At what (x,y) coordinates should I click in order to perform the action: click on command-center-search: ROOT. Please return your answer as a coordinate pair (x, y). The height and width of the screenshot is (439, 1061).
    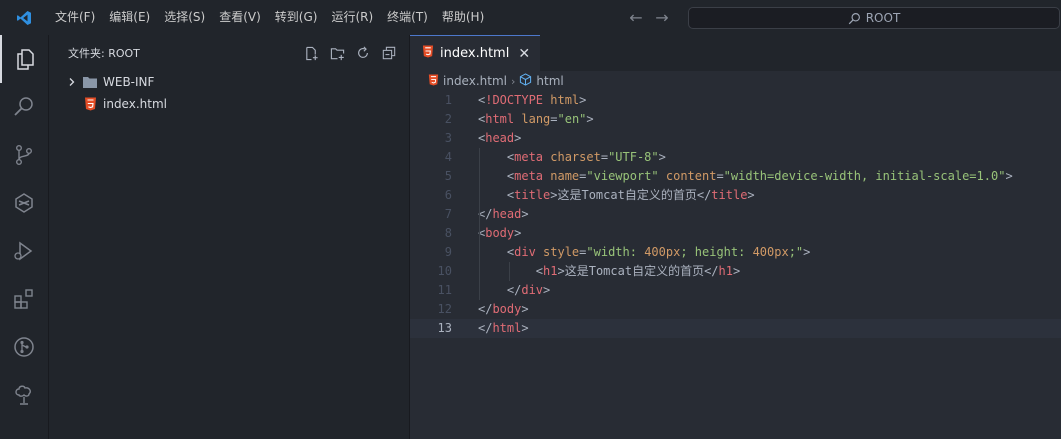
    Looking at the image, I should click on (874, 18).